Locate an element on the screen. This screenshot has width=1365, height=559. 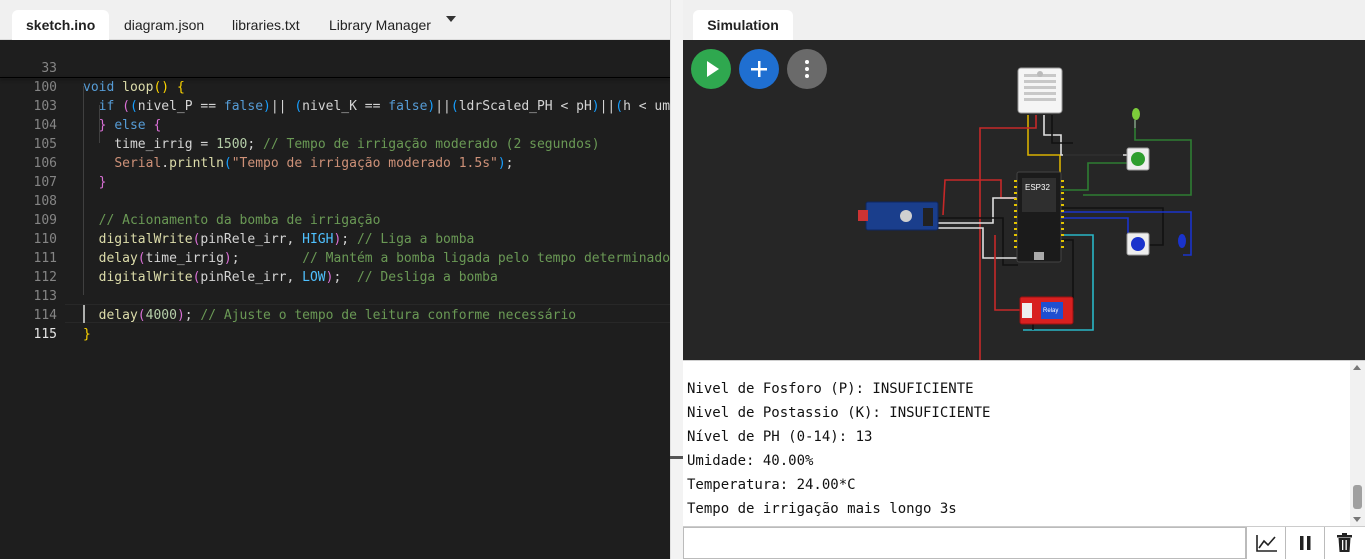
text-cursor is located at coordinates (84, 314).